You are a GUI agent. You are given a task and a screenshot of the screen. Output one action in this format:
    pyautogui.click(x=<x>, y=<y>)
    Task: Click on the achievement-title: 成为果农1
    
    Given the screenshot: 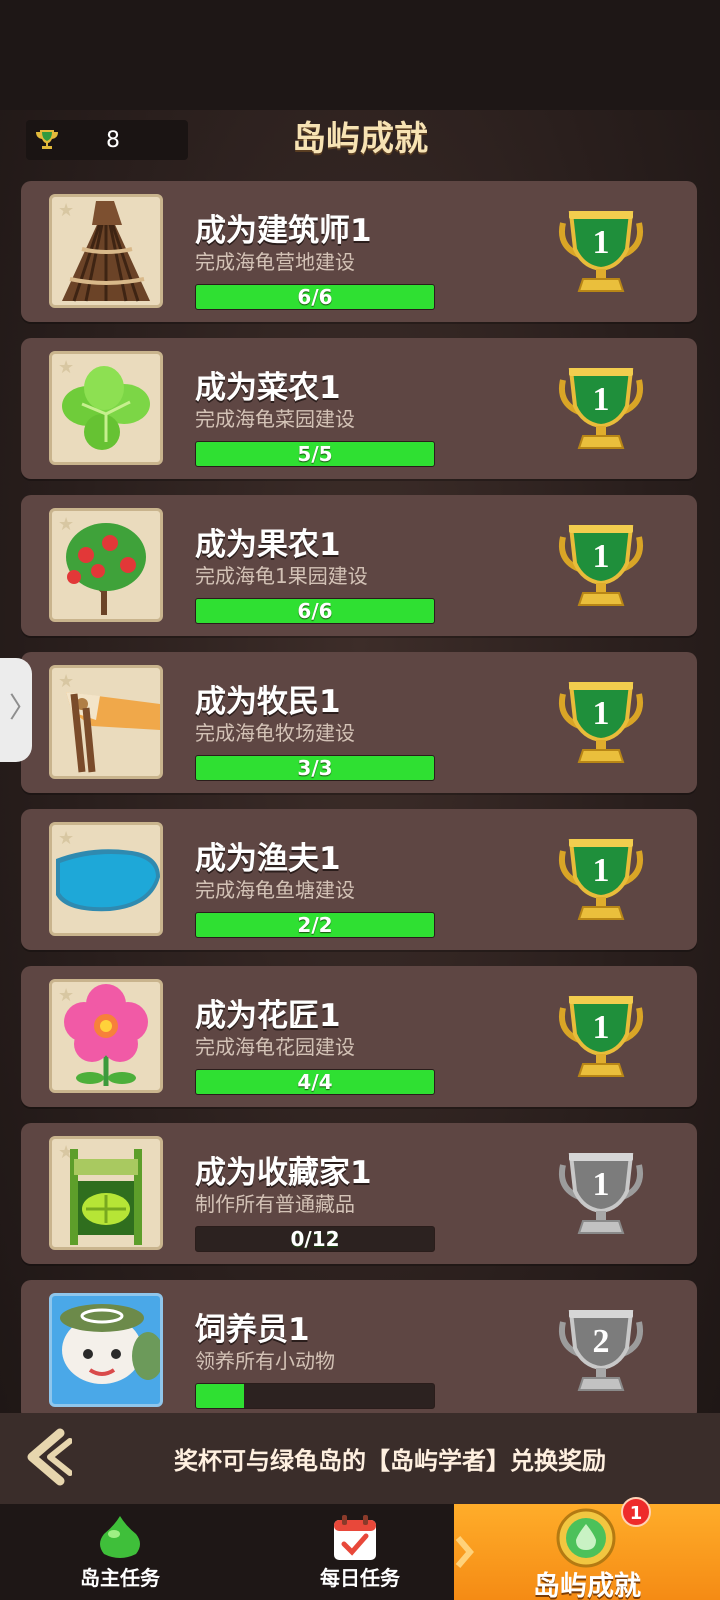 What is the action you would take?
    pyautogui.click(x=268, y=545)
    